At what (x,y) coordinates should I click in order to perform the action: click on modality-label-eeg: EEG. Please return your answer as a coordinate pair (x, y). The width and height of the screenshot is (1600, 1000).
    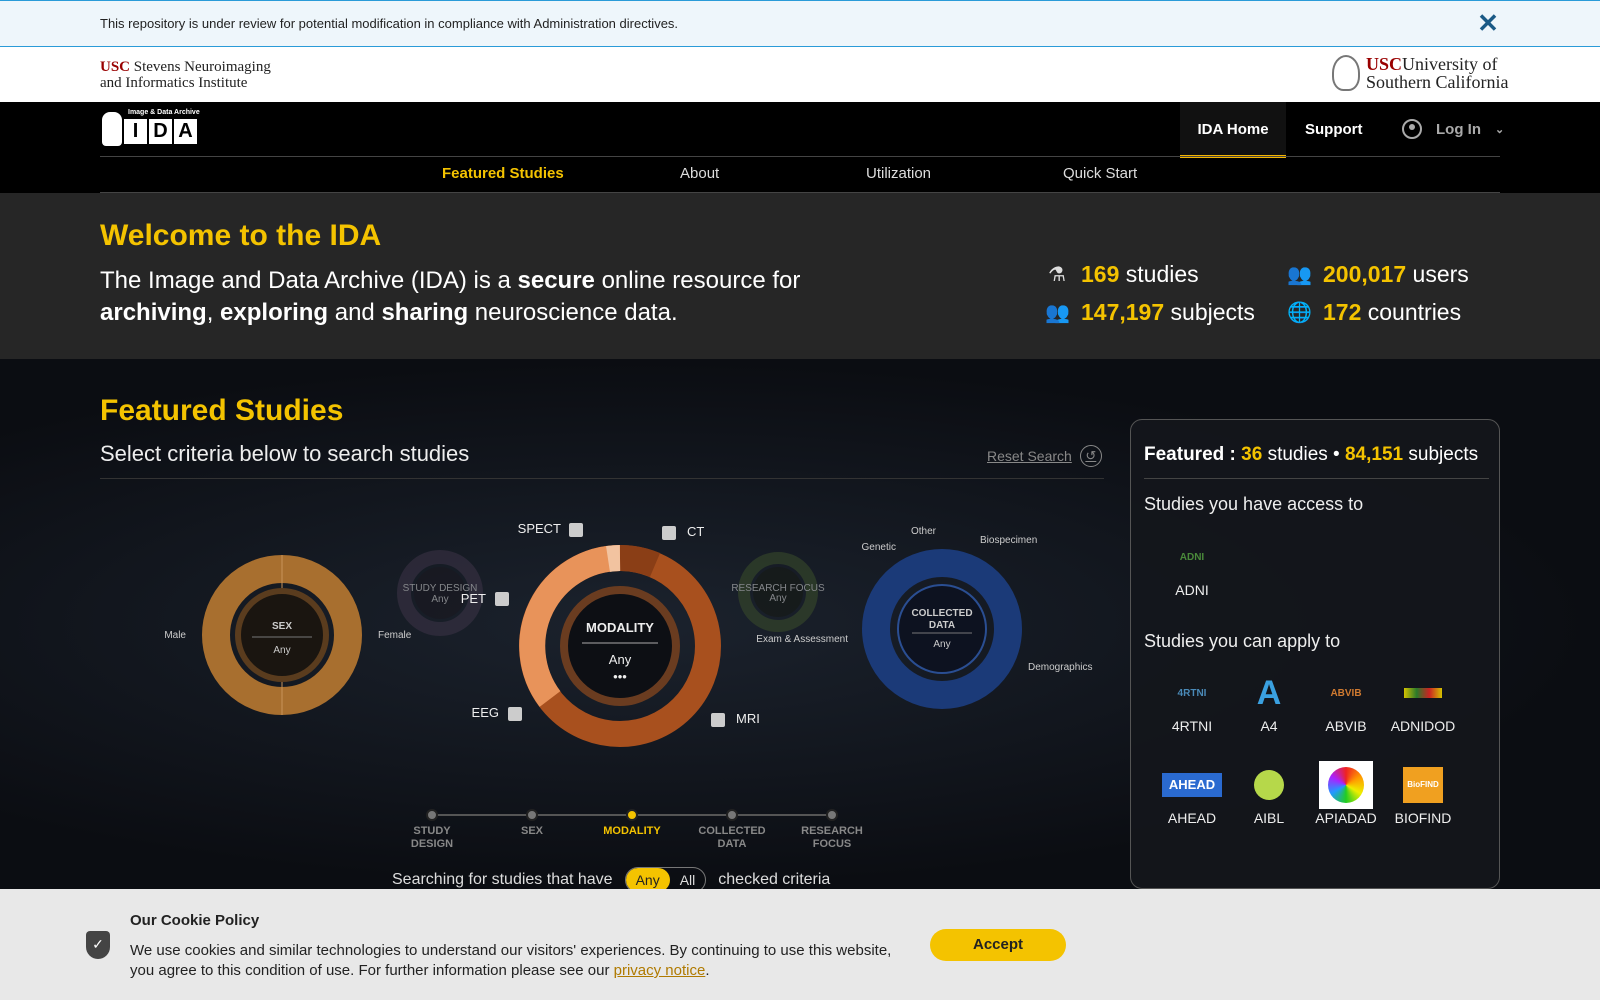
    Looking at the image, I should click on (485, 712).